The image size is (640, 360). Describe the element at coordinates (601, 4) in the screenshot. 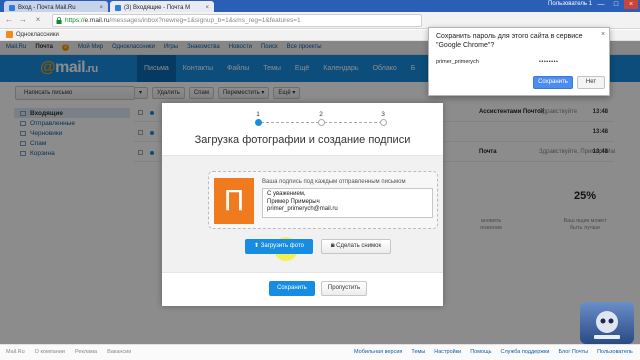

I see `minimize-icon: —` at that location.